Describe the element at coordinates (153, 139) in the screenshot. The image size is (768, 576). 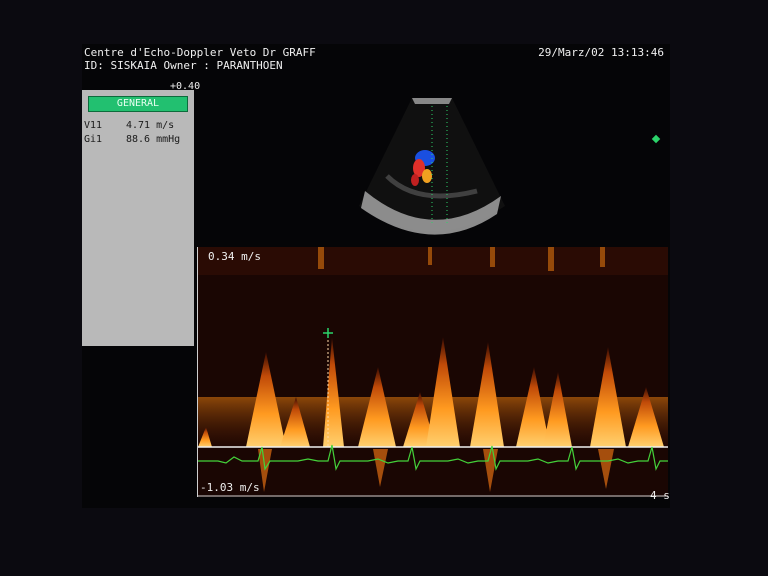
I see `measure-value-gi1: 88.6 mmHg` at that location.